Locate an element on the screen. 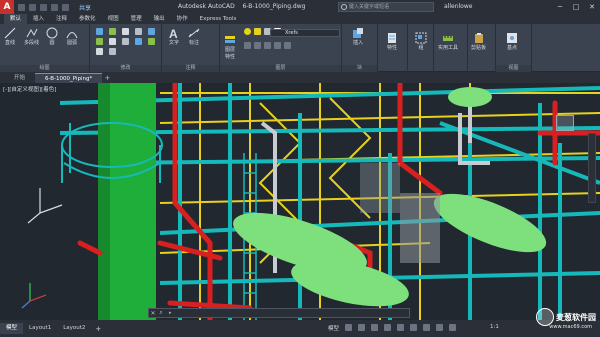  text-tool: A 文字 is located at coordinates (174, 36).